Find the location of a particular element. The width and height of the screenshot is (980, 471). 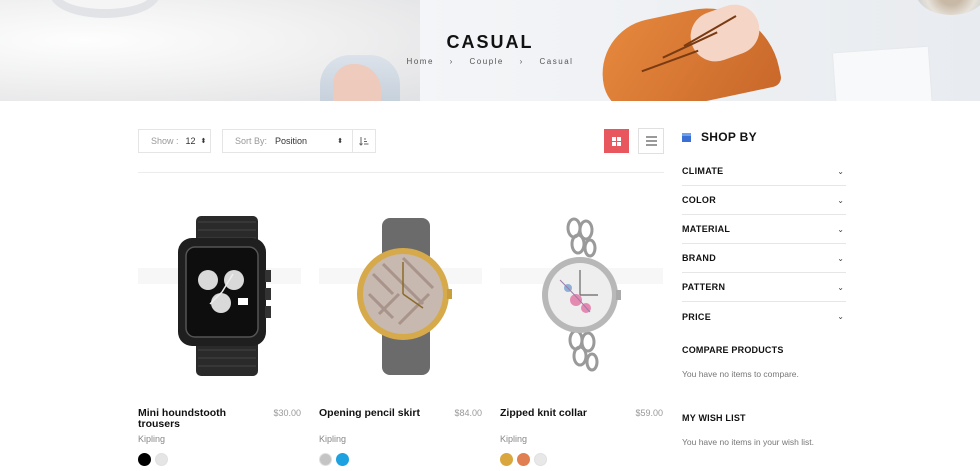

shop-by-heading: SHOP BY is located at coordinates (719, 137).